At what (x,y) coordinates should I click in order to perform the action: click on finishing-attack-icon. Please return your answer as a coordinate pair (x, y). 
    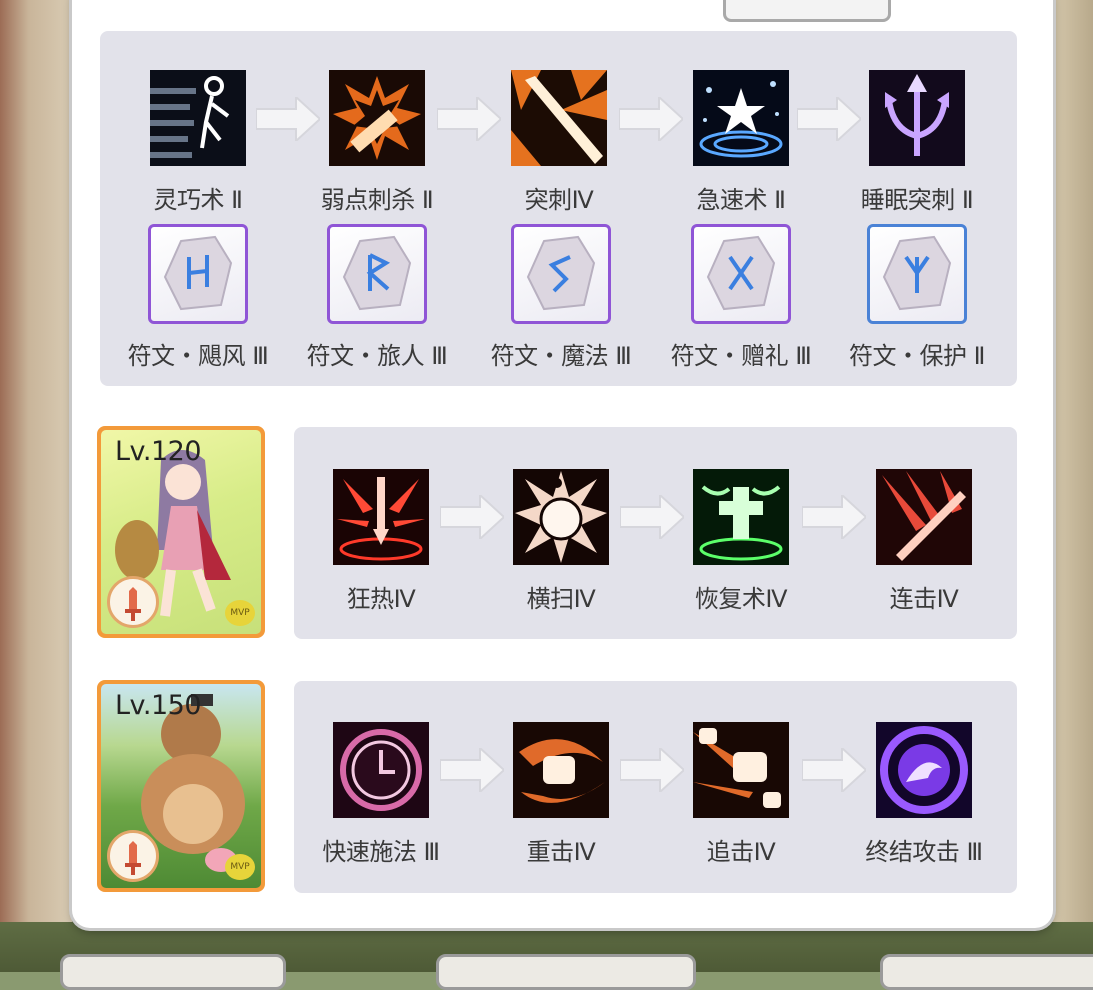
    Looking at the image, I should click on (924, 770).